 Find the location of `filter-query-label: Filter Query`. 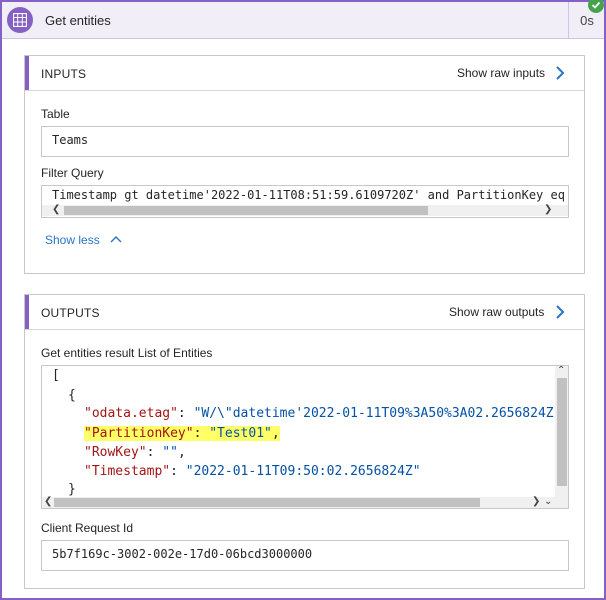

filter-query-label: Filter Query is located at coordinates (72, 173).